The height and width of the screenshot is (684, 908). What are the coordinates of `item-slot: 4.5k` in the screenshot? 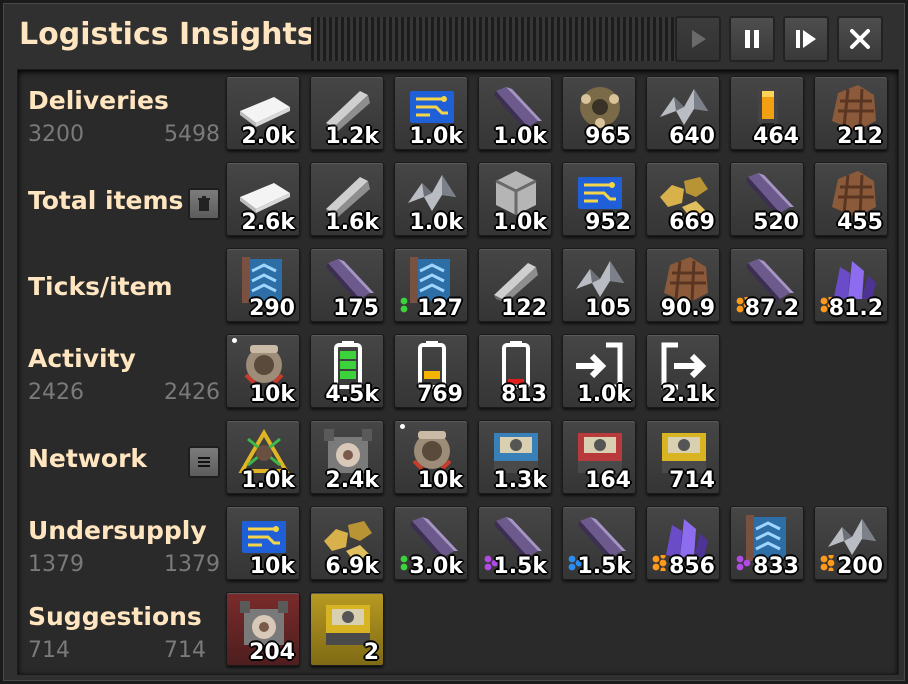 It's located at (347, 371).